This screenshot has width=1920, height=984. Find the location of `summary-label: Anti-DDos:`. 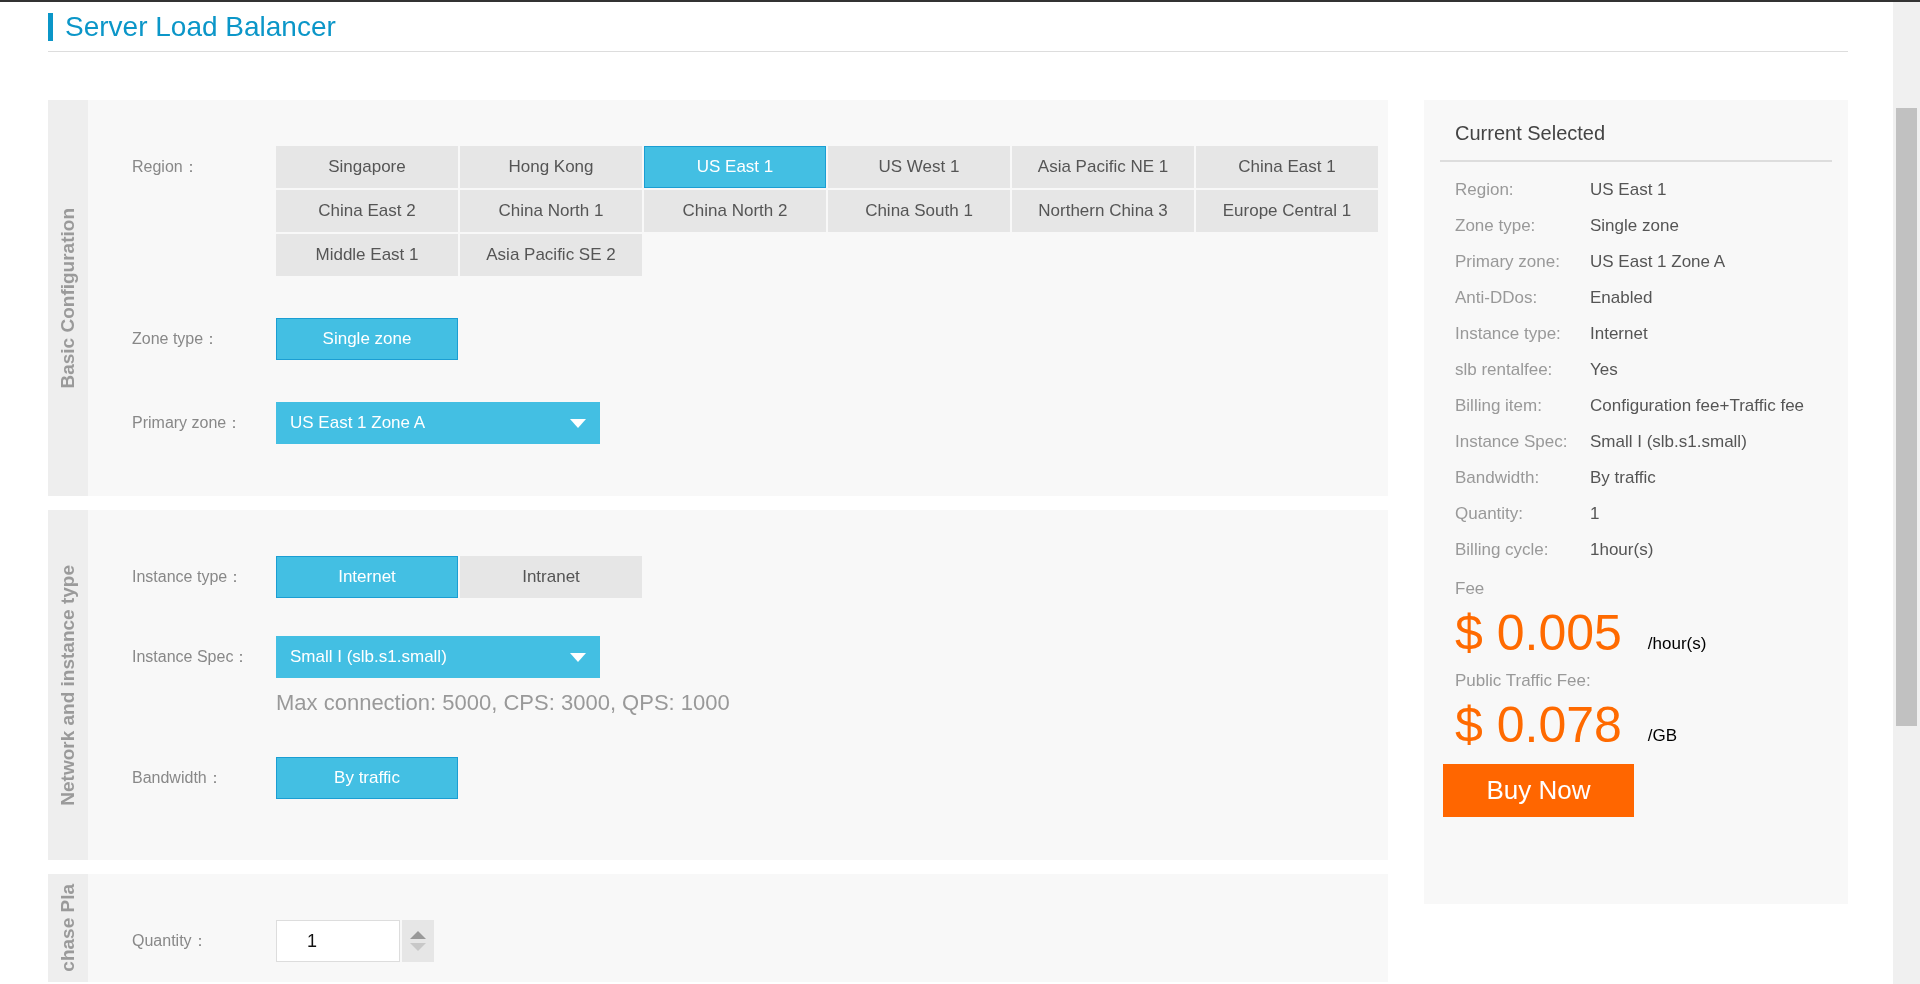

summary-label: Anti-DDos: is located at coordinates (1497, 298).